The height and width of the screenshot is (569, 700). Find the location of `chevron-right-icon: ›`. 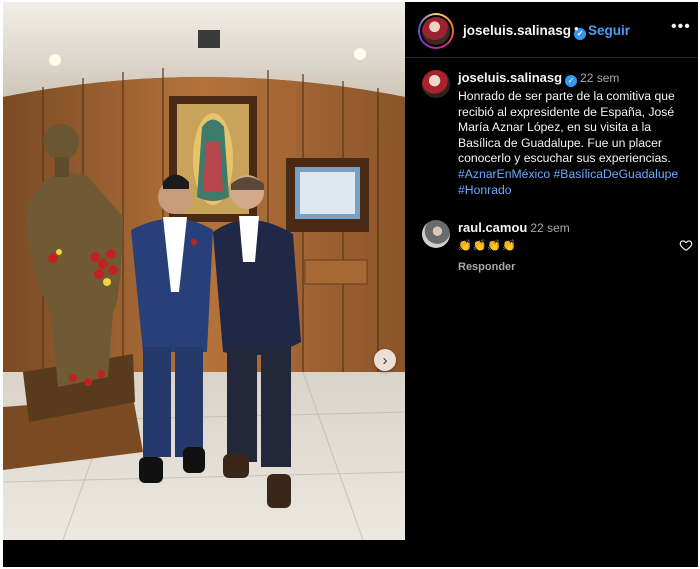

chevron-right-icon: › is located at coordinates (385, 360).